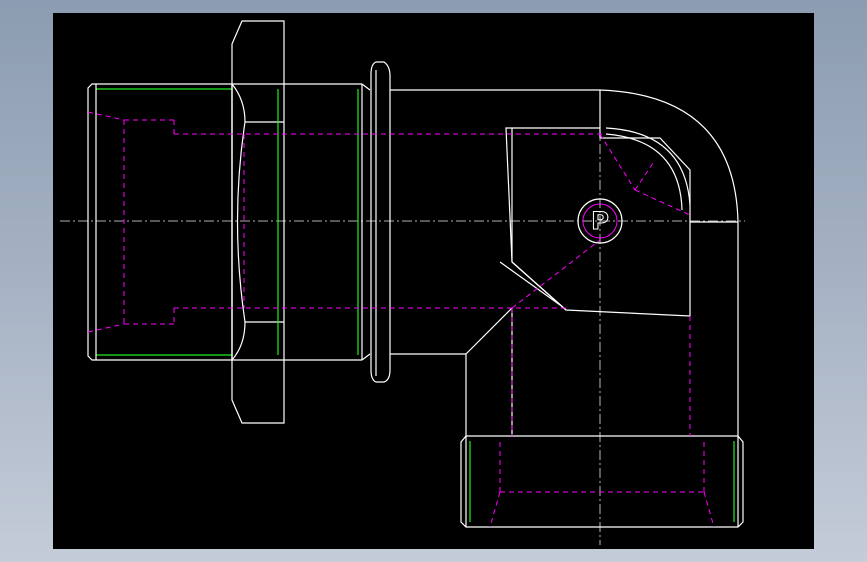 This screenshot has width=867, height=562. What do you see at coordinates (238, 222) in the screenshot?
I see `hex-curved-face` at bounding box center [238, 222].